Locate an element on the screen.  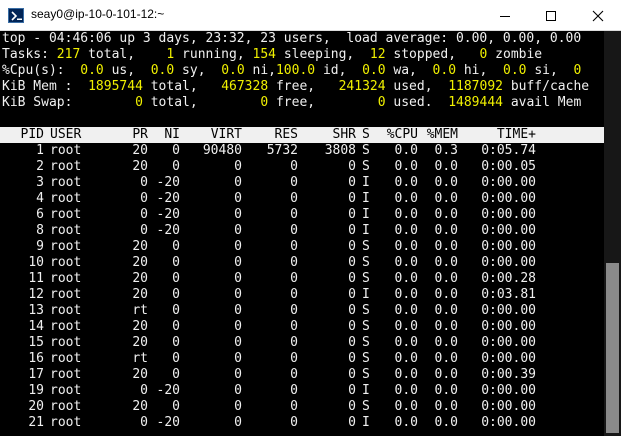
window-title: seay0@ip-10-0-101-12:~ is located at coordinates (98, 14).